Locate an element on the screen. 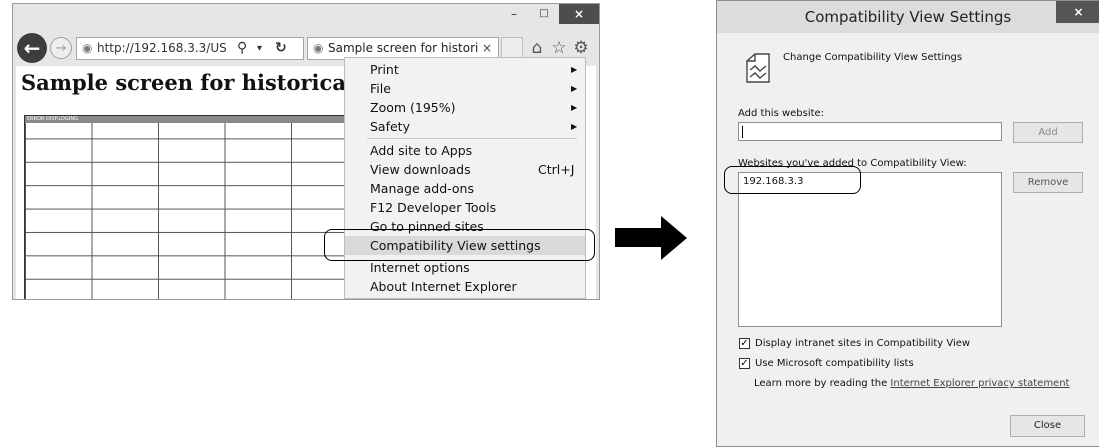 The height and width of the screenshot is (447, 1099). arrow-right-icon is located at coordinates (674, 238).